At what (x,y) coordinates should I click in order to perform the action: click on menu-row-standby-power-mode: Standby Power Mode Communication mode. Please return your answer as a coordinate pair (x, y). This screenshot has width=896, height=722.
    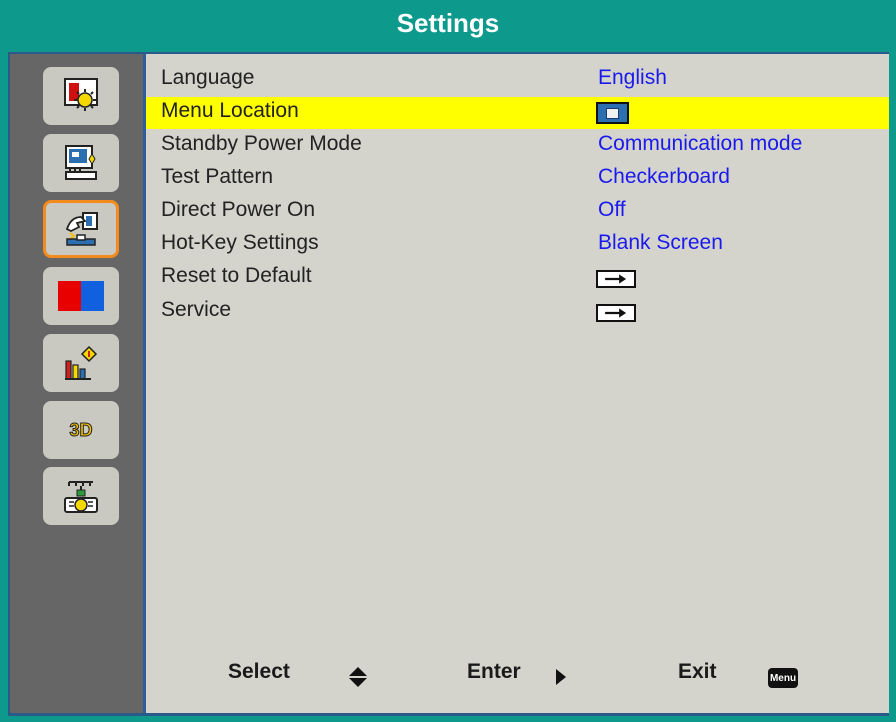
    Looking at the image, I should click on (517, 146).